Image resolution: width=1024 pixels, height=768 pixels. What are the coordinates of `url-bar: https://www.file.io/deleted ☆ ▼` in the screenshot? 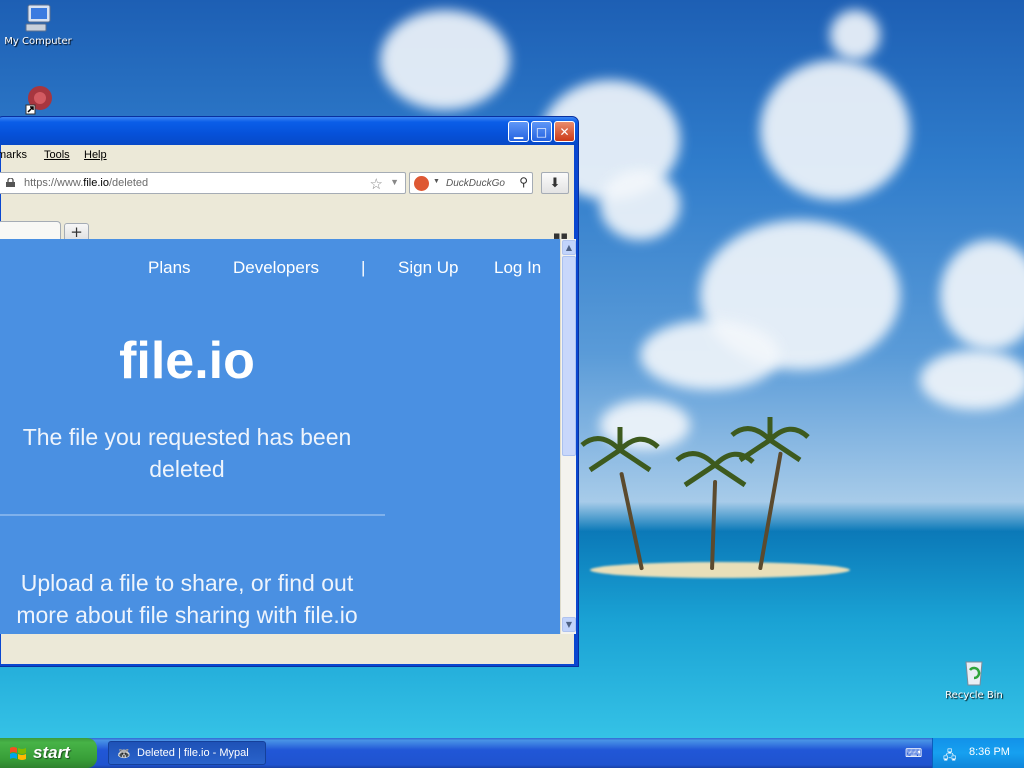 It's located at (203, 183).